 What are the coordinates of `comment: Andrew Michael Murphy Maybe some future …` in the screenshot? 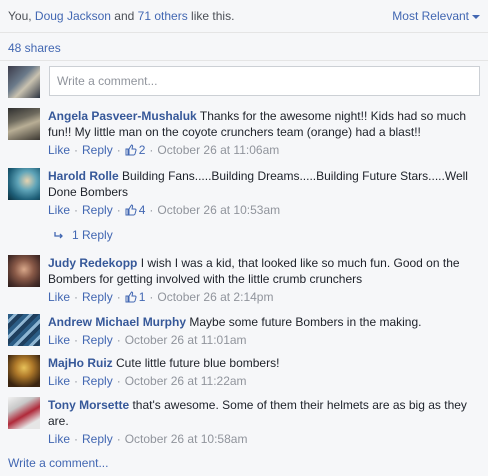 It's located at (244, 331).